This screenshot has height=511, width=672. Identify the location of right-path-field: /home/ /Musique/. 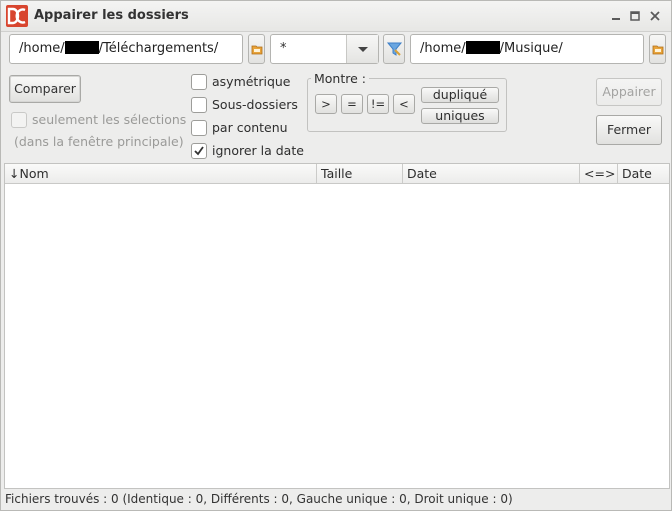
(527, 49).